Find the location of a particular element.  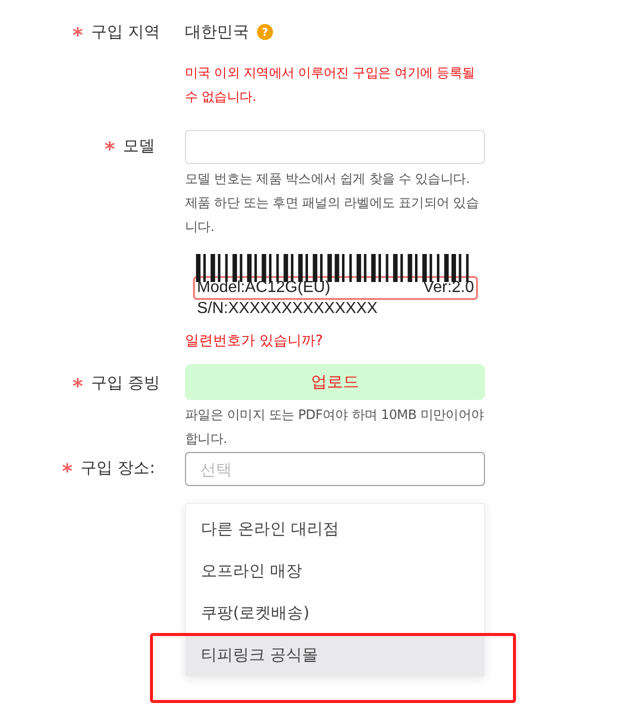

field-label: 구입 증빙 is located at coordinates (125, 383).